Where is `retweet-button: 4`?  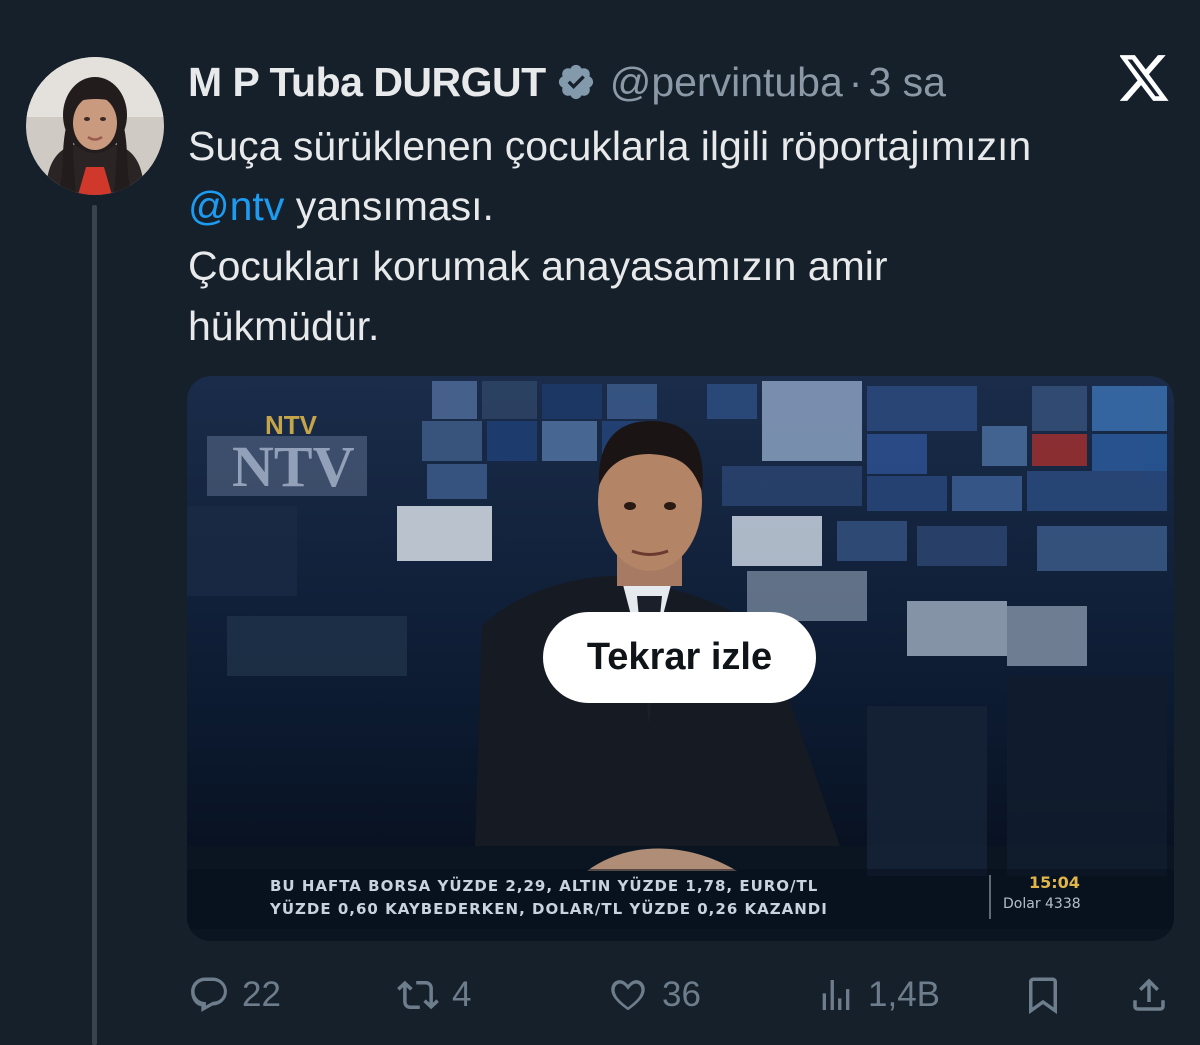 retweet-button: 4 is located at coordinates (433, 995).